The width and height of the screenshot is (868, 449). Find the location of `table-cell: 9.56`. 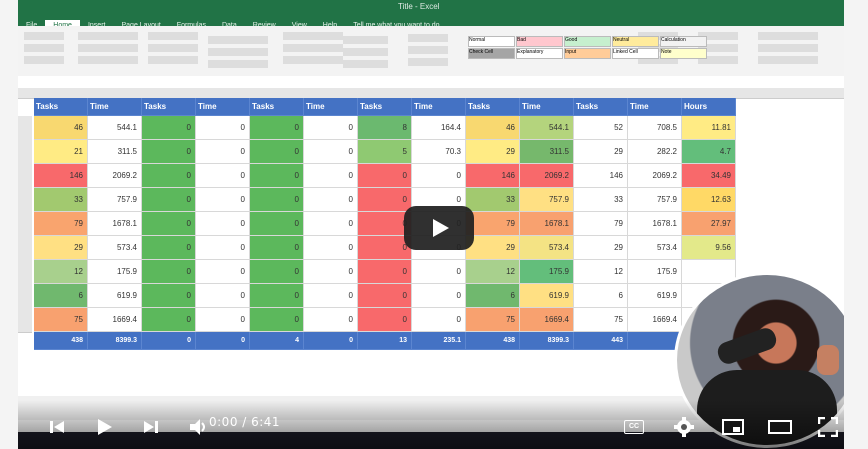

table-cell: 9.56 is located at coordinates (709, 248).